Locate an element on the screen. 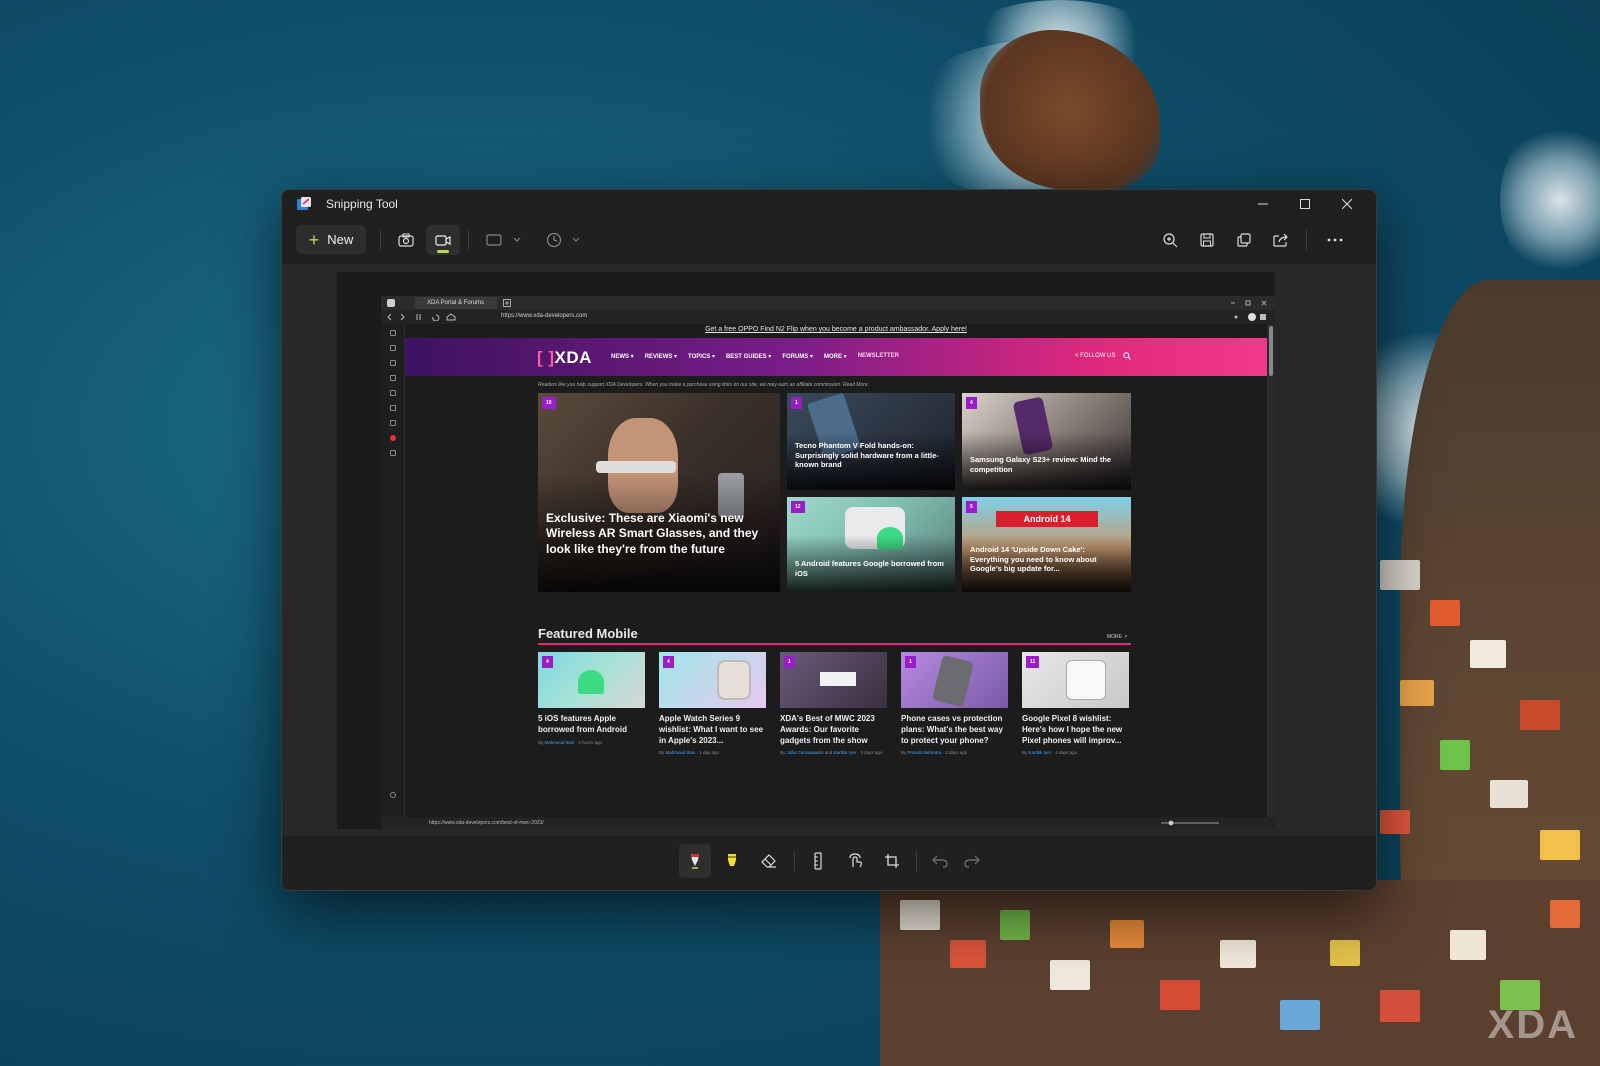 The width and height of the screenshot is (1600, 1066). share-button is located at coordinates (1281, 240).